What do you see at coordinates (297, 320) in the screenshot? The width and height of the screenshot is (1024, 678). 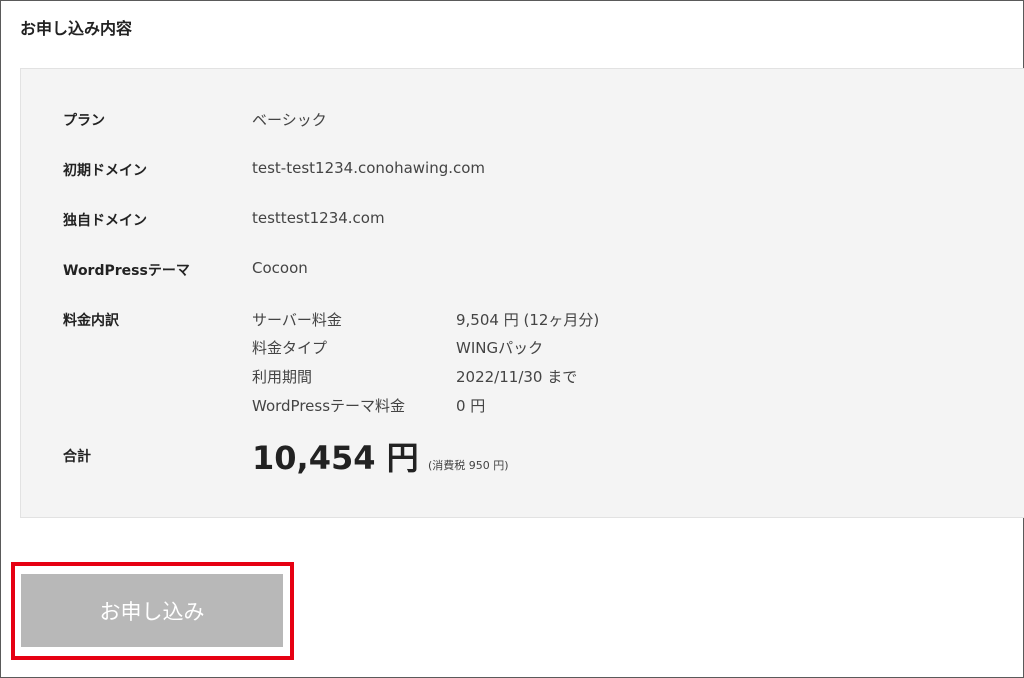 I see `breakdown-item-name: サーバー料金` at bounding box center [297, 320].